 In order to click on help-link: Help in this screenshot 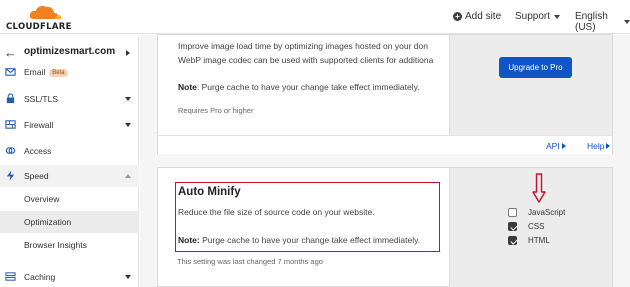, I will do `click(599, 146)`.